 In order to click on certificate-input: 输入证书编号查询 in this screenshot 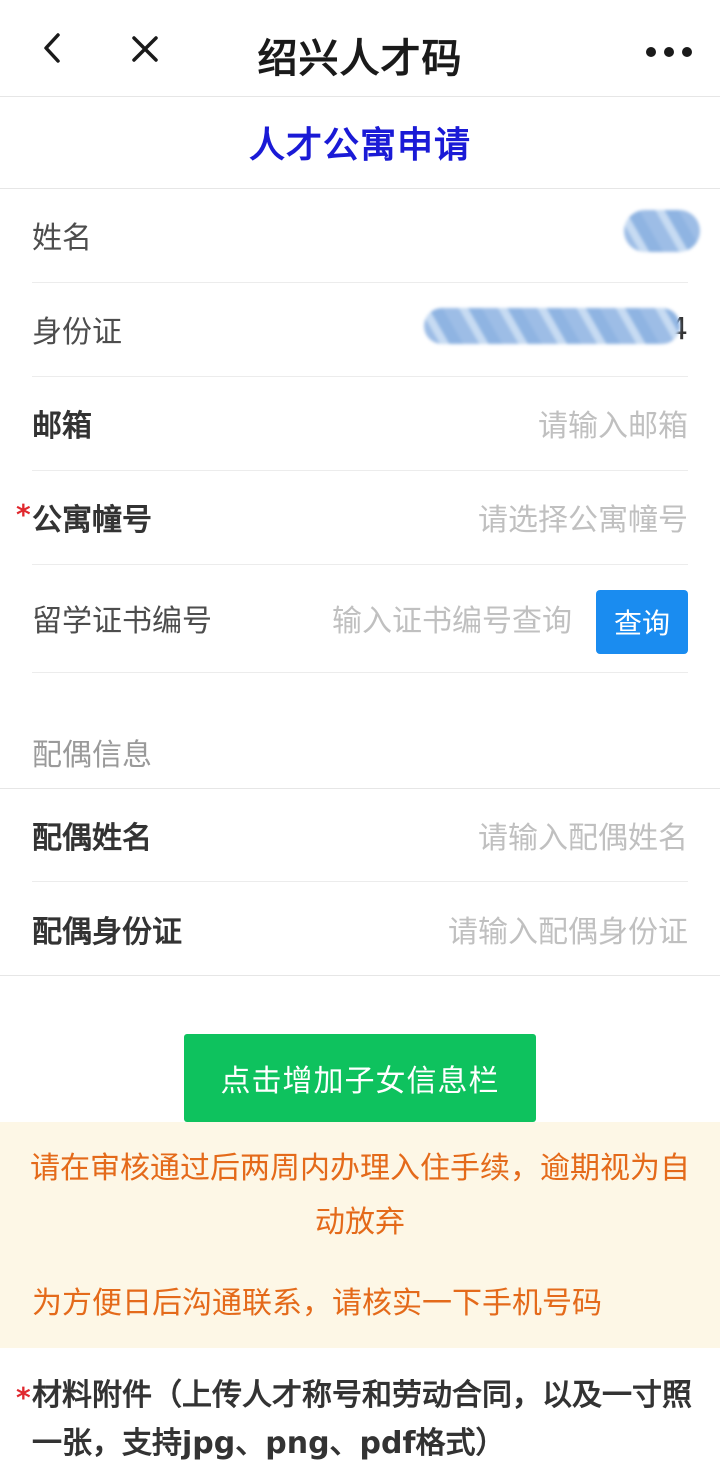, I will do `click(452, 618)`.